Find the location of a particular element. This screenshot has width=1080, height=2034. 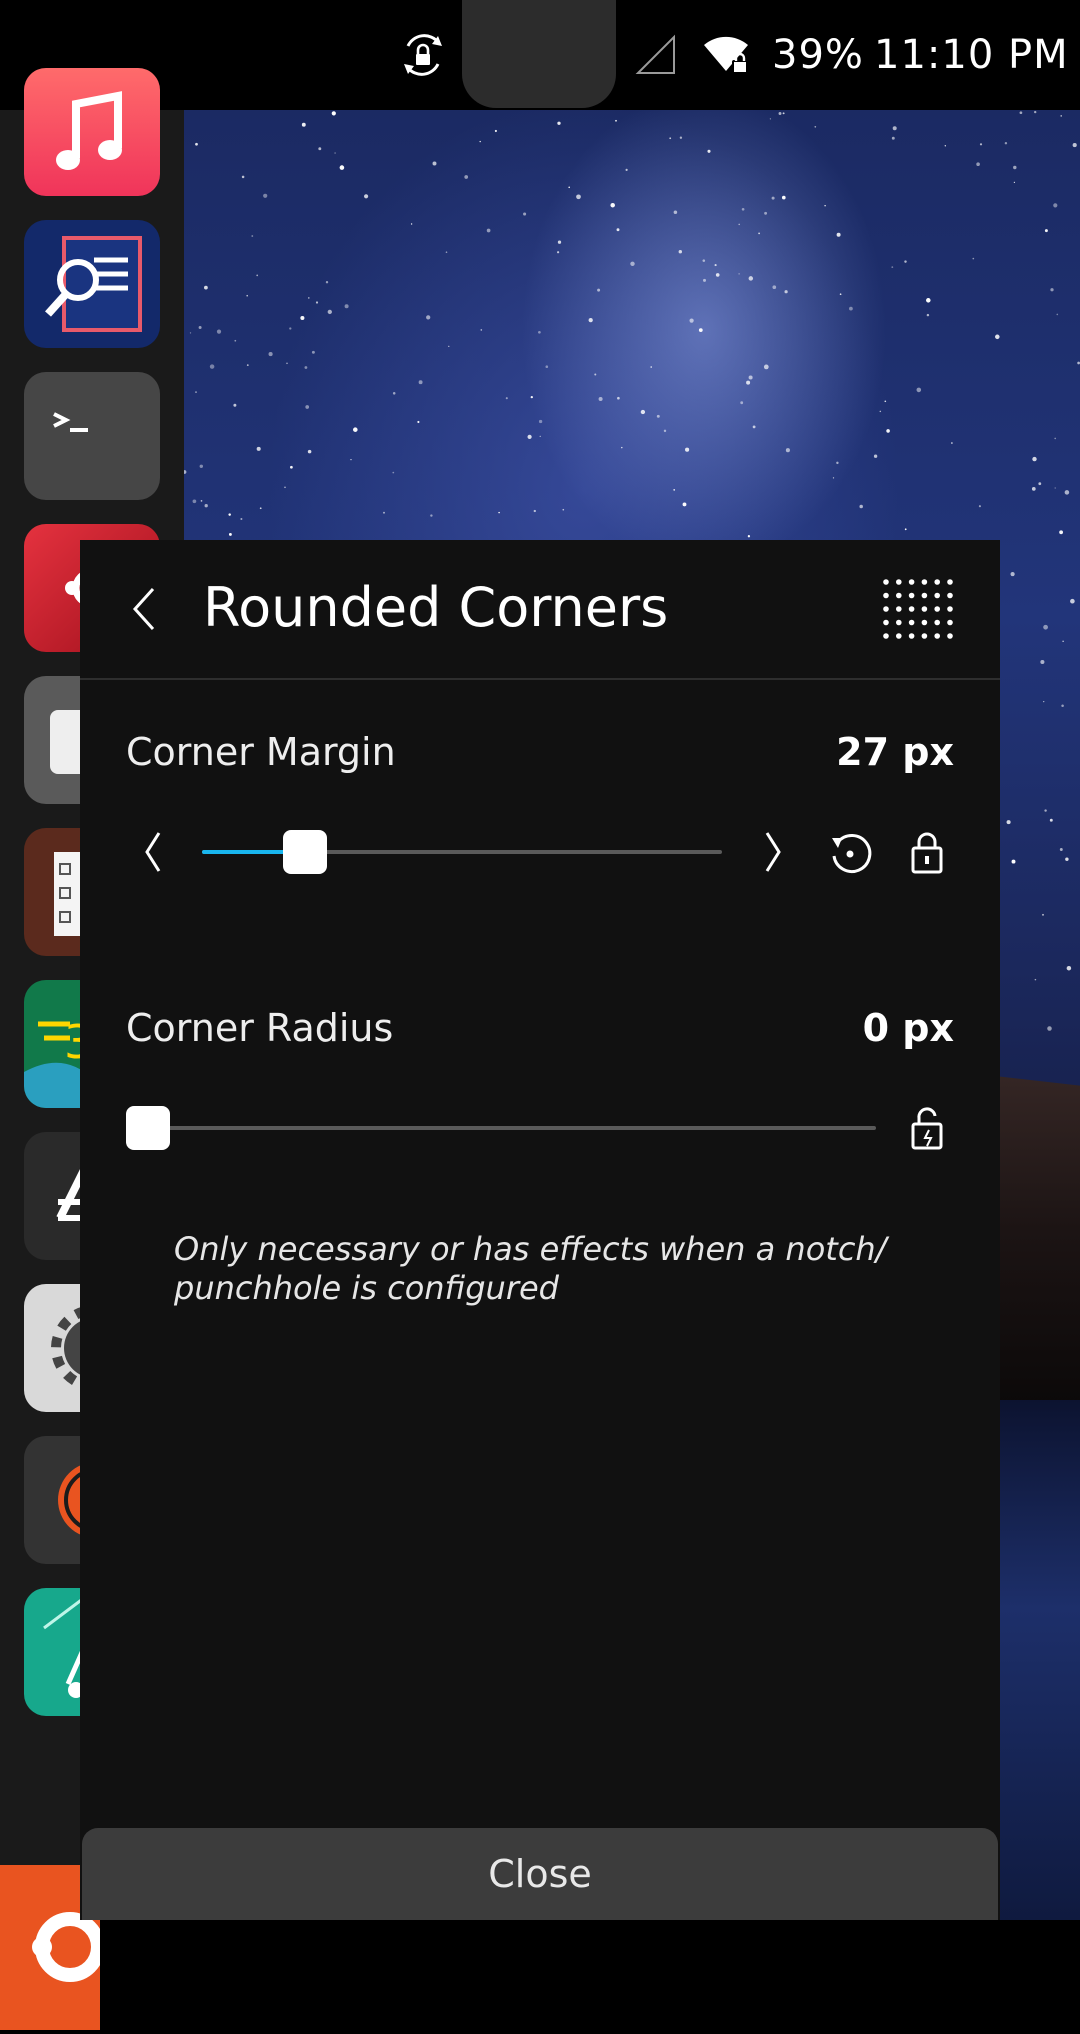

increase-margin-button is located at coordinates (772, 852).